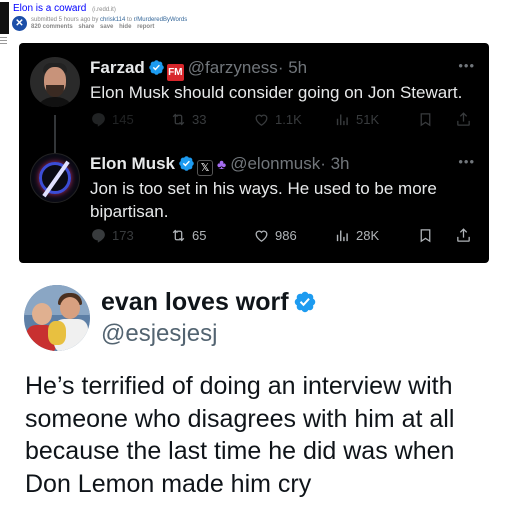  What do you see at coordinates (55, 135) in the screenshot?
I see `thread-connector-line` at bounding box center [55, 135].